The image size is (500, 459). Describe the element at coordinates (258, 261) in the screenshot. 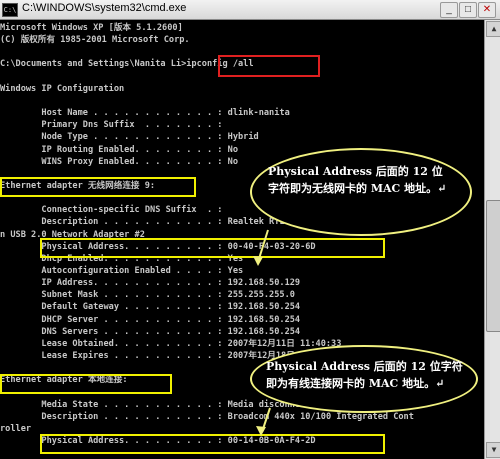

I see `wireless-arrow-head` at that location.